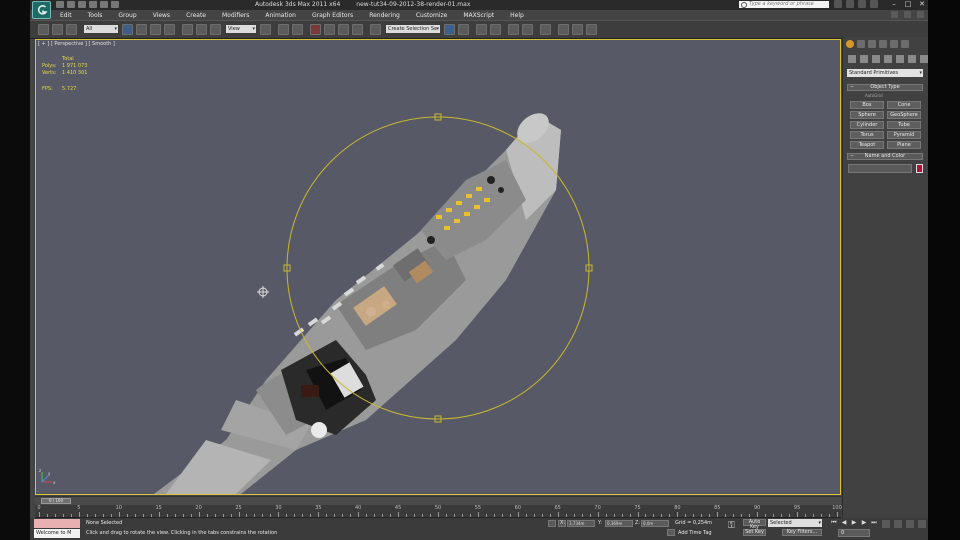 The width and height of the screenshot is (960, 540). What do you see at coordinates (850, 44) in the screenshot?
I see `create-tab-icon` at bounding box center [850, 44].